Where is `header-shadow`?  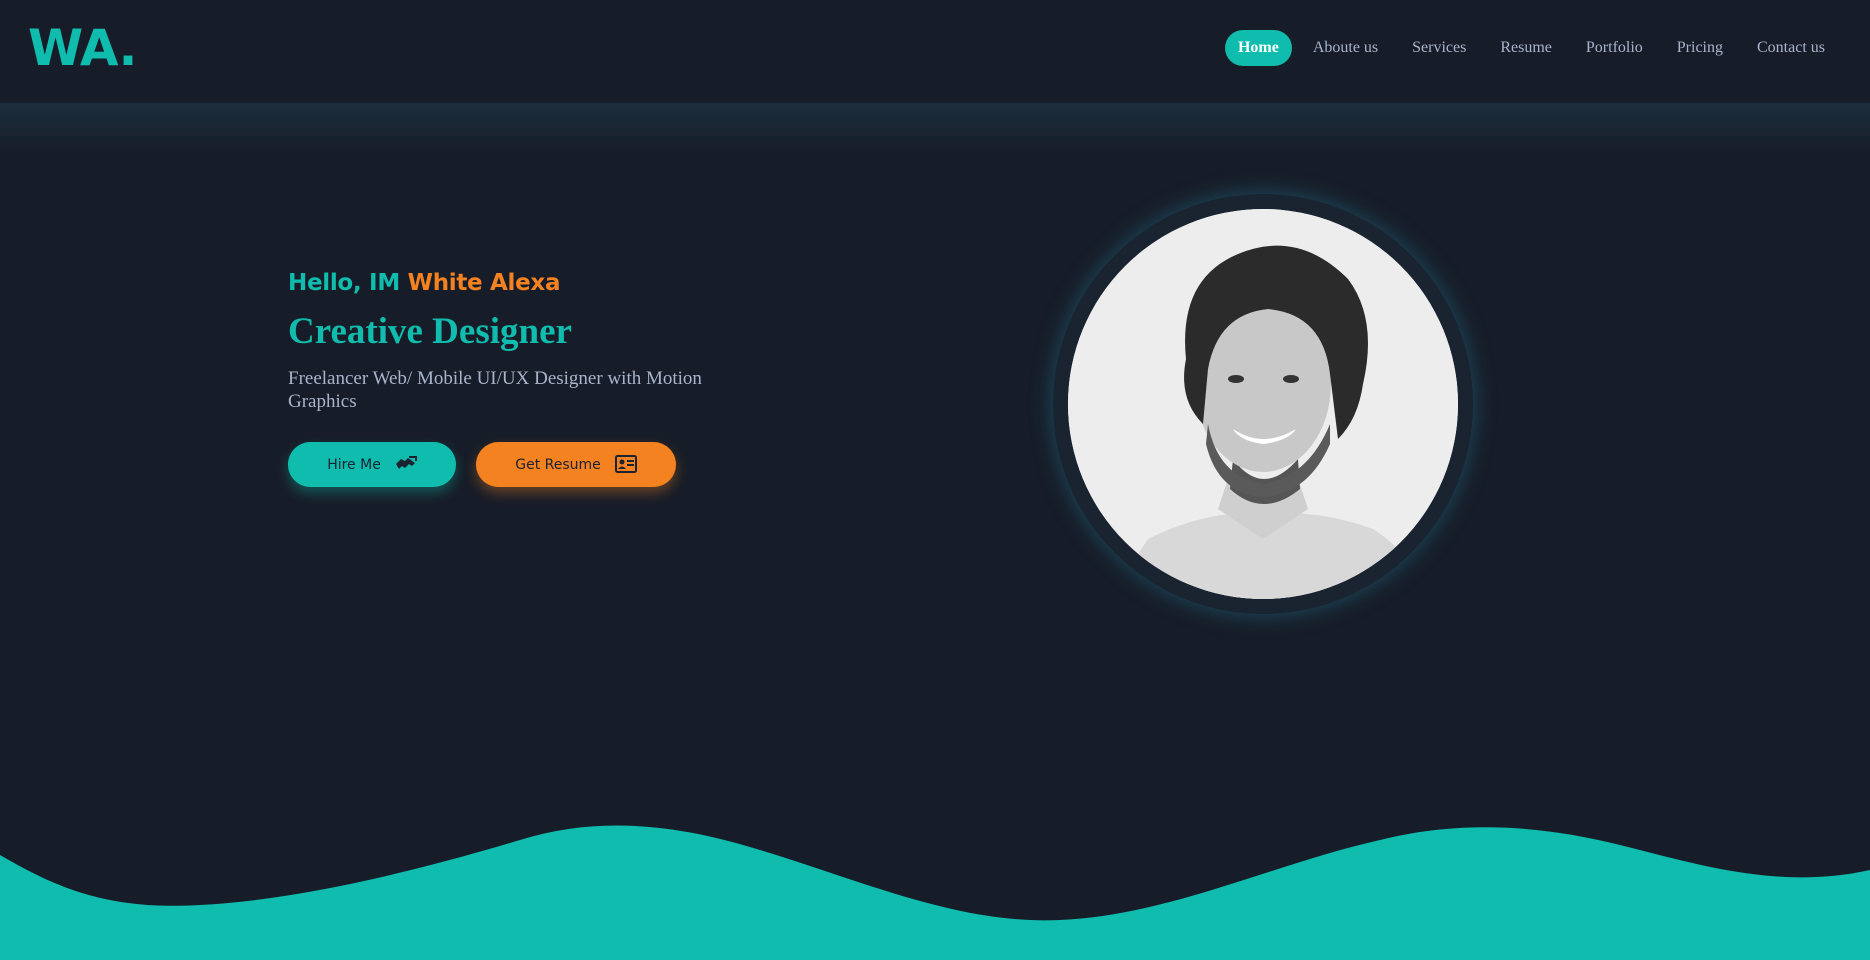
header-shadow is located at coordinates (935, 128).